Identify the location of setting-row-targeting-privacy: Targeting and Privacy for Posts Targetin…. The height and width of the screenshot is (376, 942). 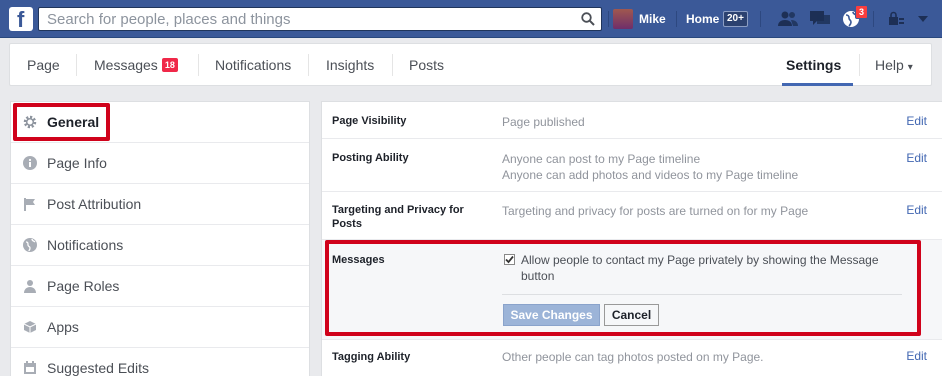
(632, 216).